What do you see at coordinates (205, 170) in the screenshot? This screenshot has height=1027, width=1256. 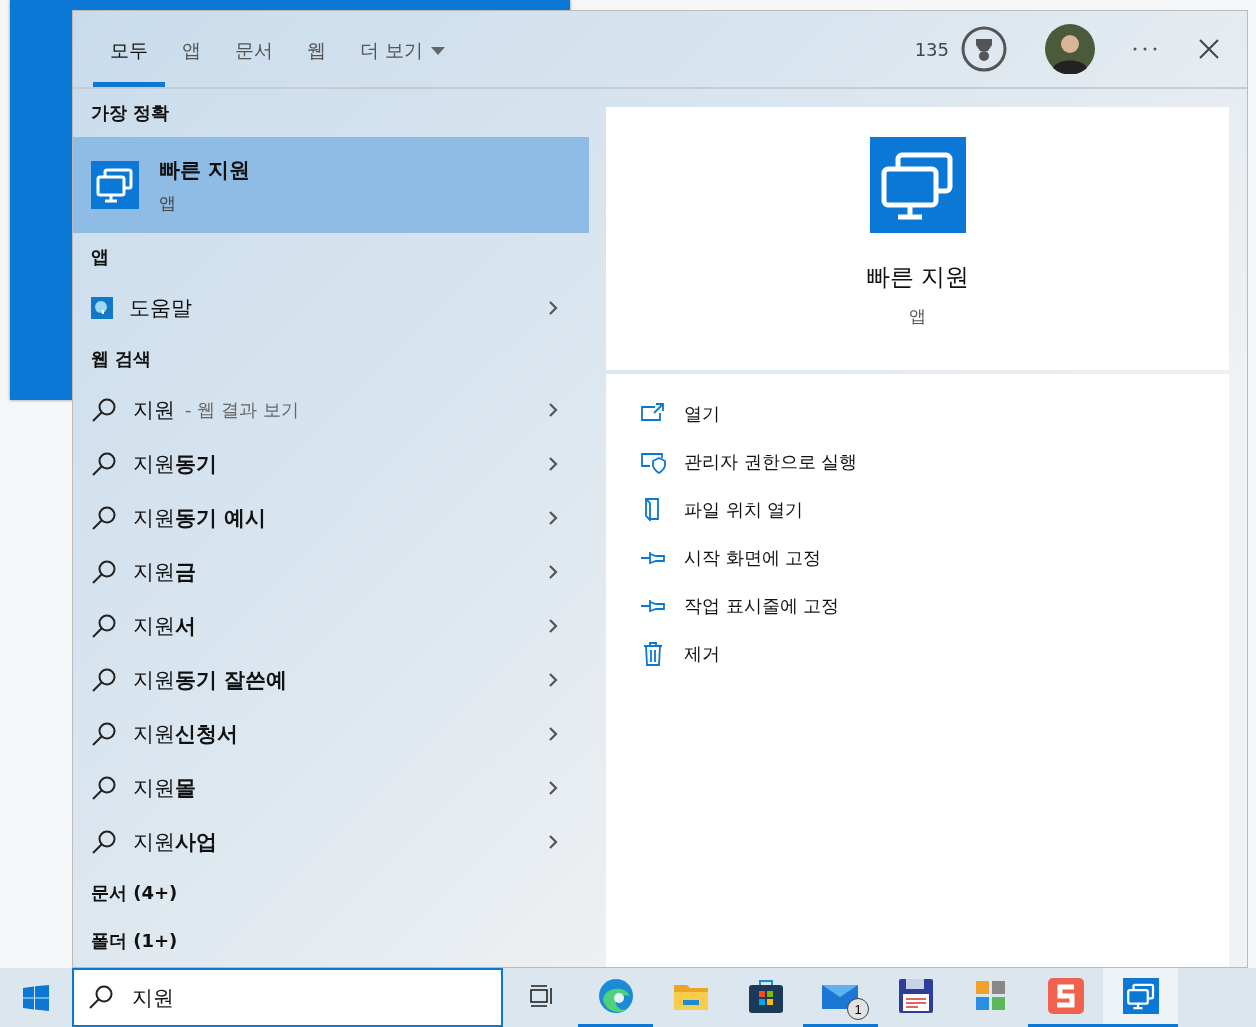 I see `app-title: 빠른 지원` at bounding box center [205, 170].